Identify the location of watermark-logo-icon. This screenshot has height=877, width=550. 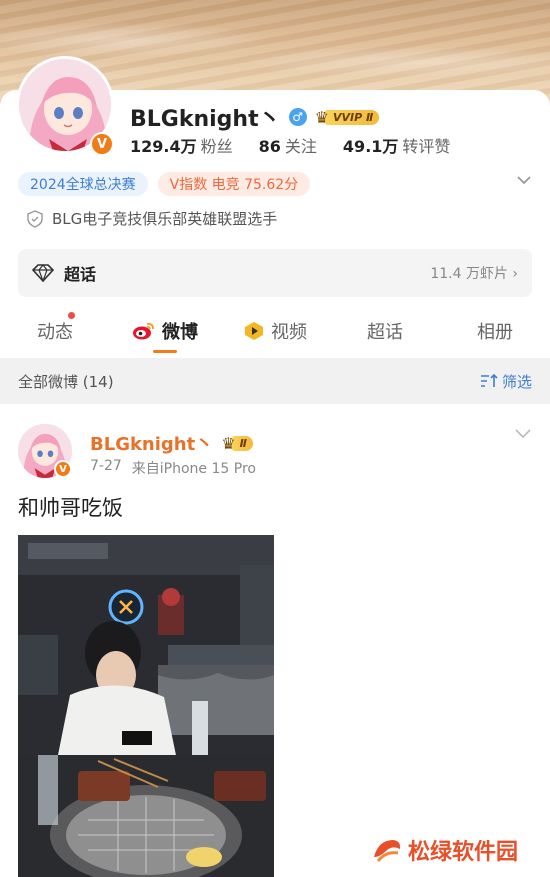
(387, 851).